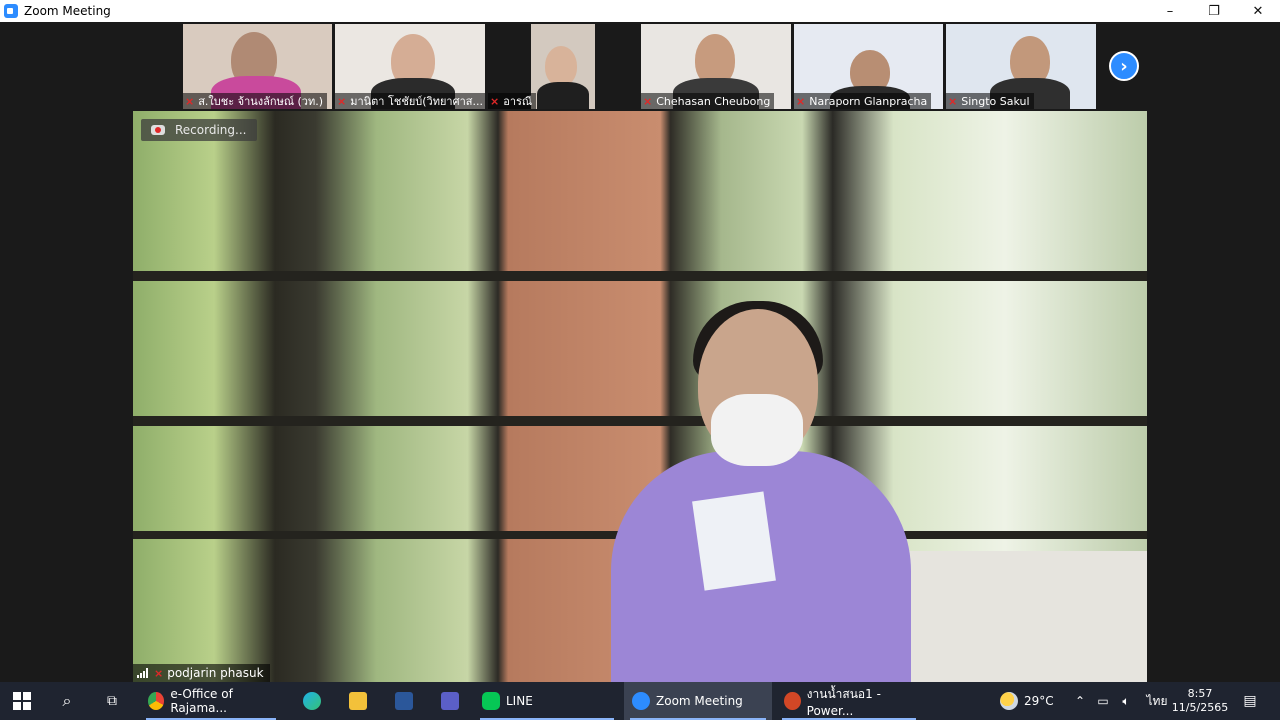 Image resolution: width=1280 pixels, height=720 pixels. Describe the element at coordinates (863, 101) in the screenshot. I see `participant-name-tag: ⨯ Naraporn Glanpracha` at that location.